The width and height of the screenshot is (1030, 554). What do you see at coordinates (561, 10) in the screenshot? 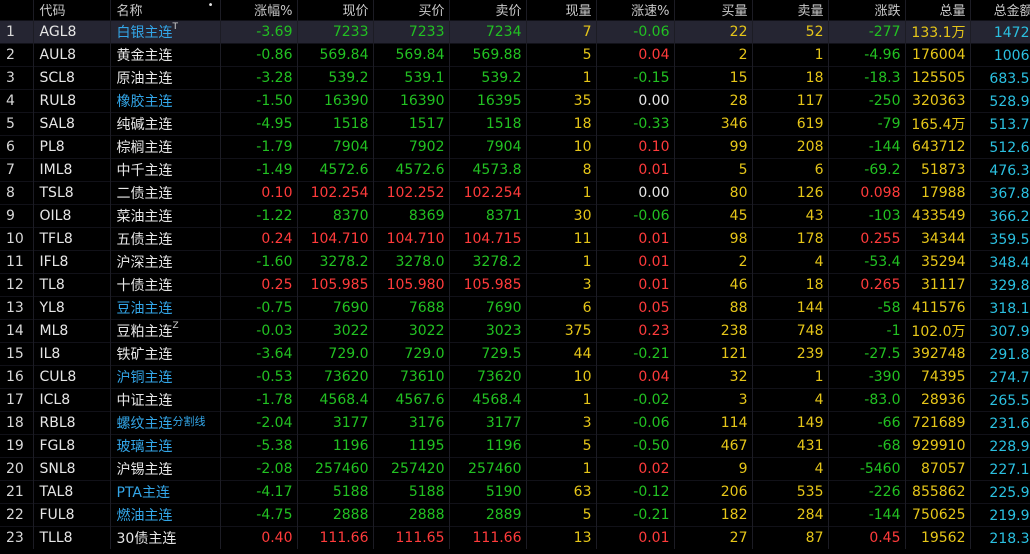
I see `header-cur-vol: 现量` at bounding box center [561, 10].